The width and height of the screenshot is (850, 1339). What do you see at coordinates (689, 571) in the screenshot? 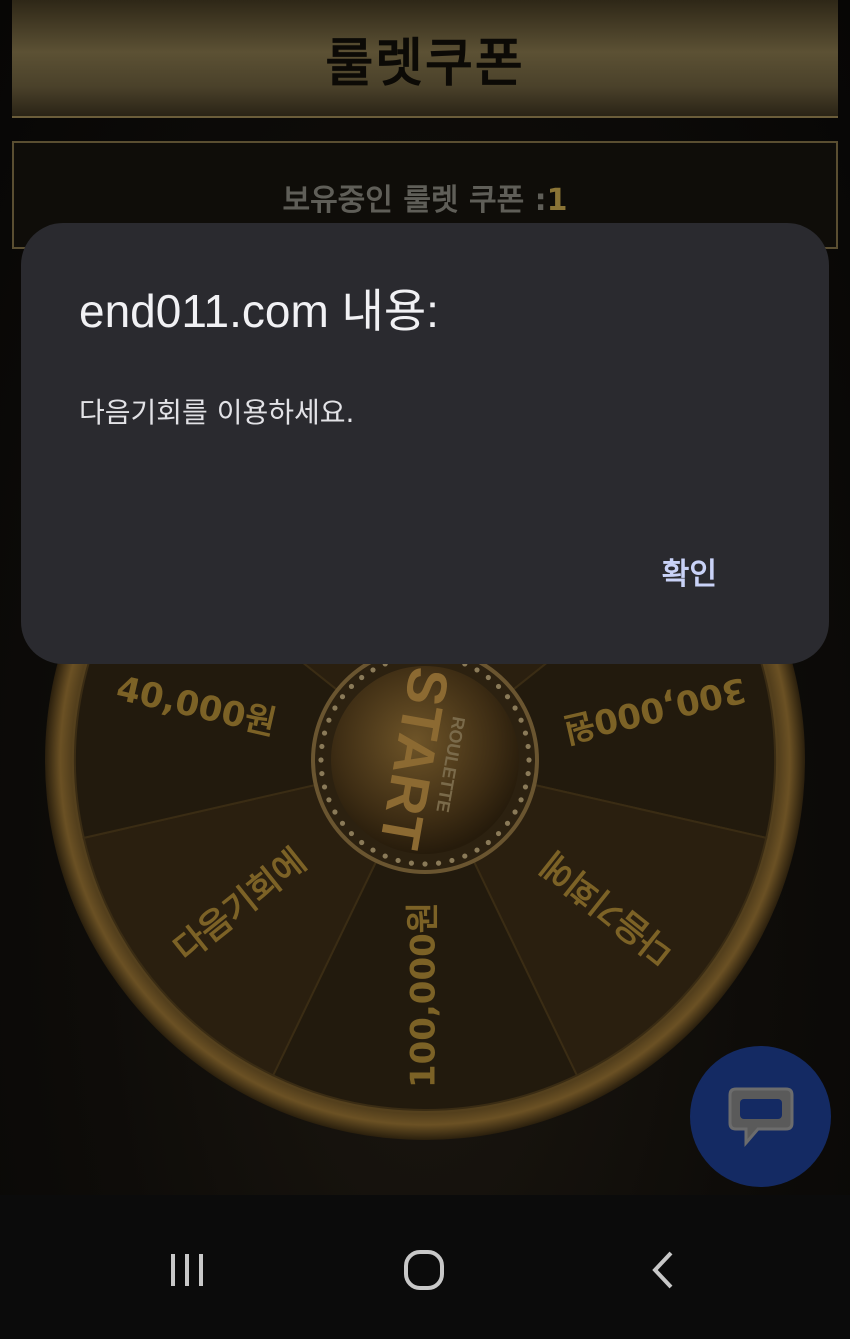
I see `confirm-button: 확인` at bounding box center [689, 571].